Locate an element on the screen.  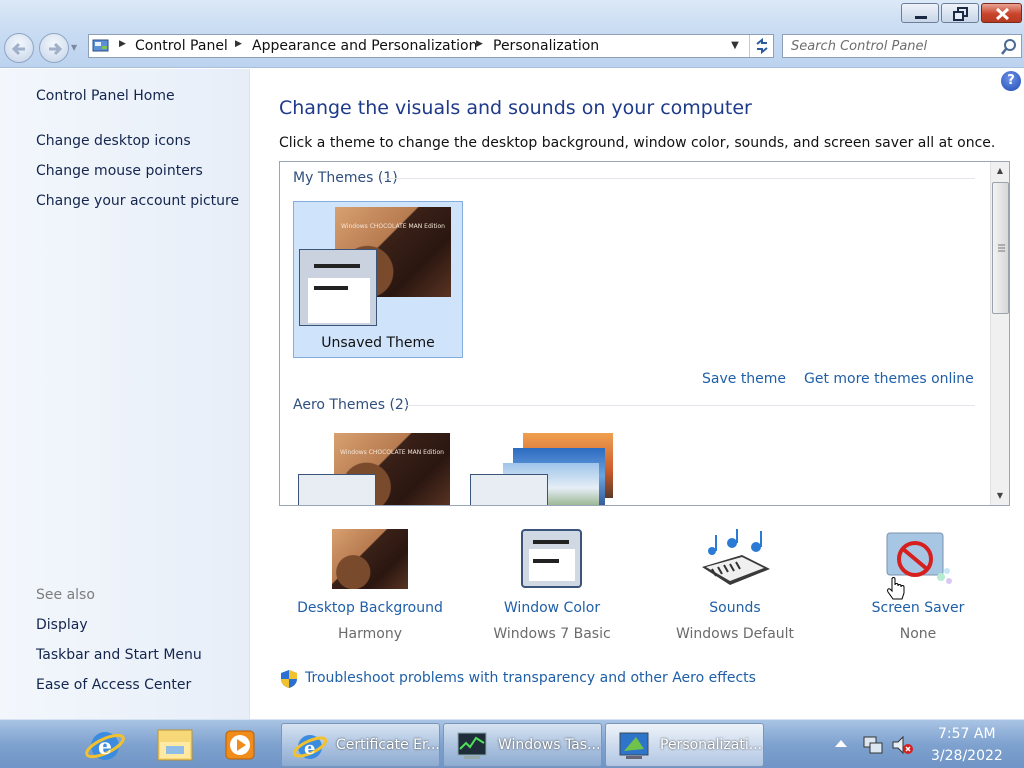
arrow-right-icon is located at coordinates (56, 49).